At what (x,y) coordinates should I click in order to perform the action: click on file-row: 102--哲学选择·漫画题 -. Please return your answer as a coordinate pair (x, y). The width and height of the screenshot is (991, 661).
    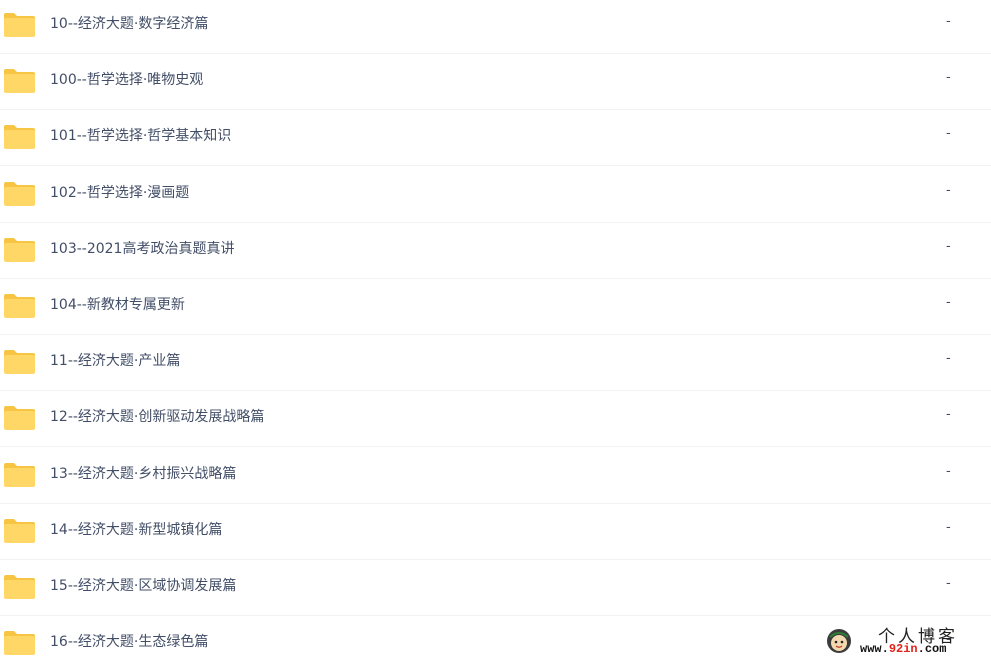
    Looking at the image, I should click on (495, 195).